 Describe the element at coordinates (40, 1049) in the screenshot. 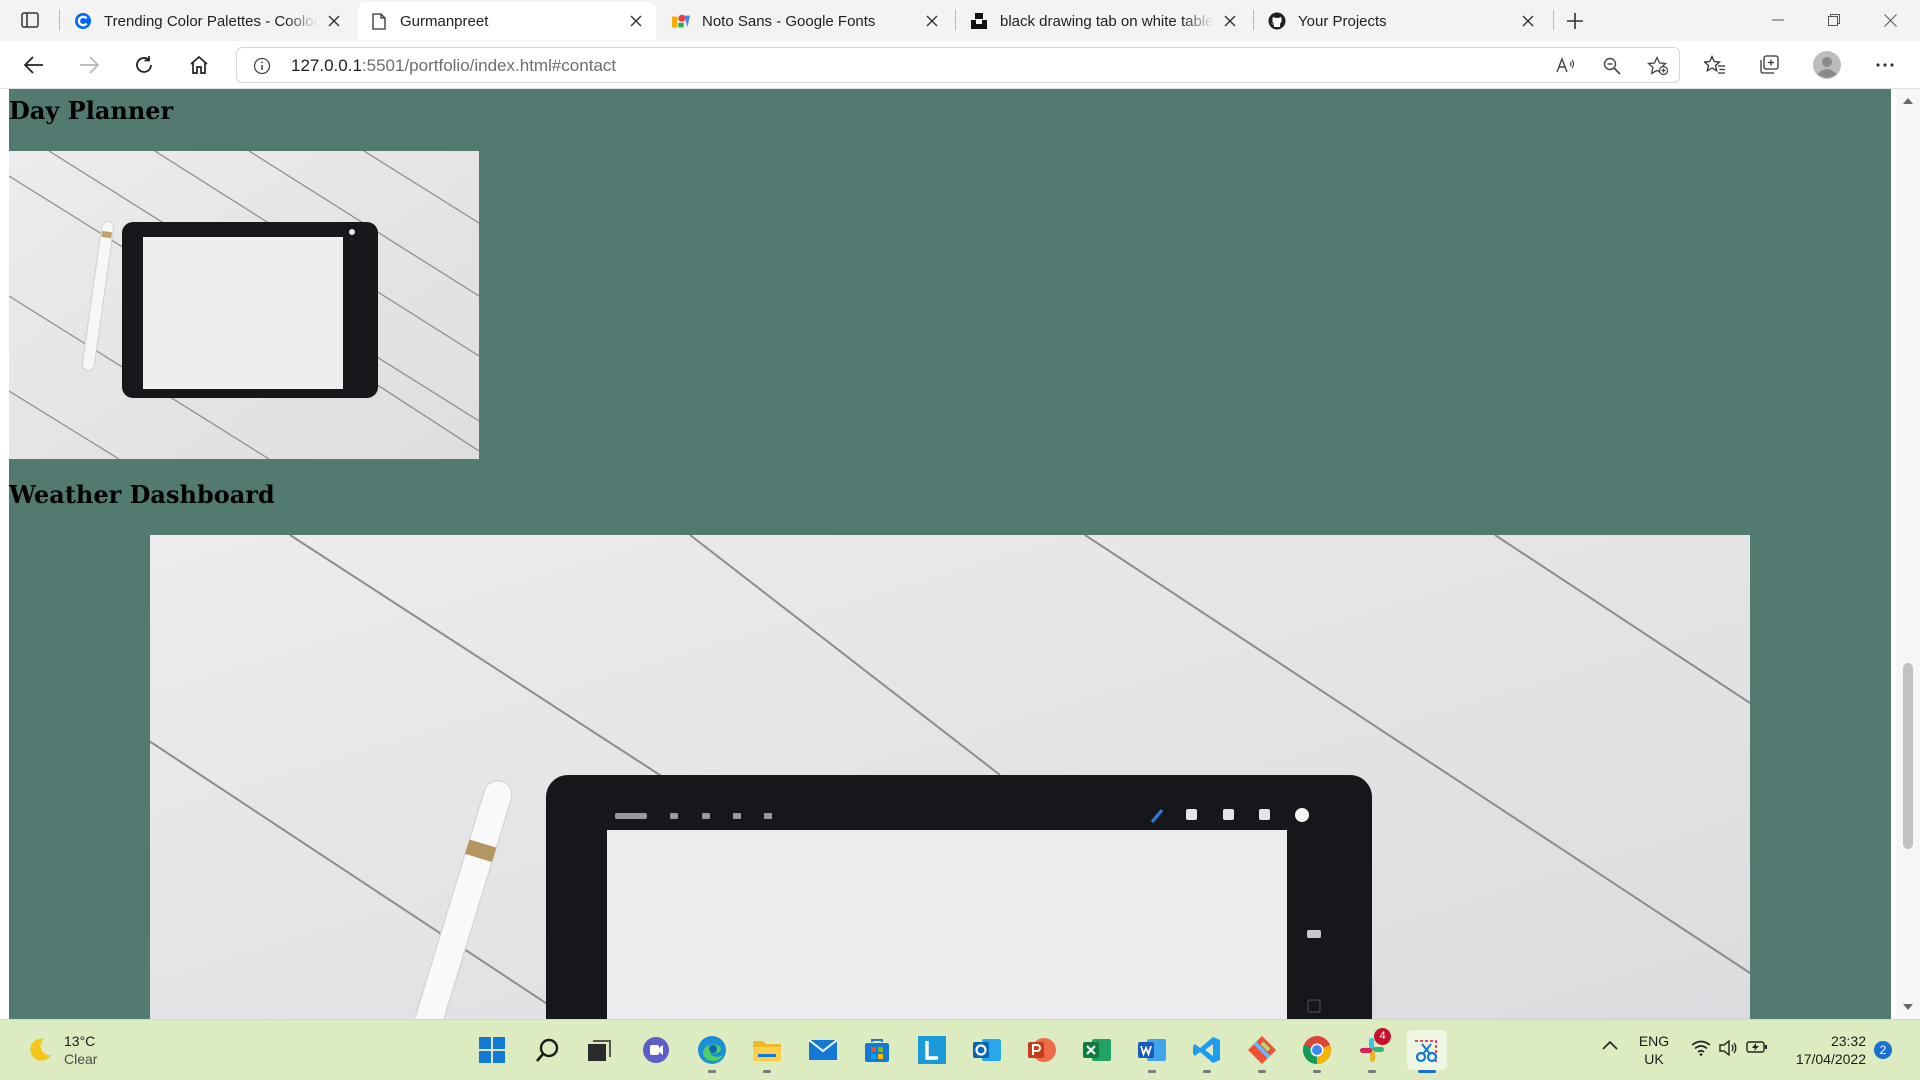

I see `moon-icon` at that location.